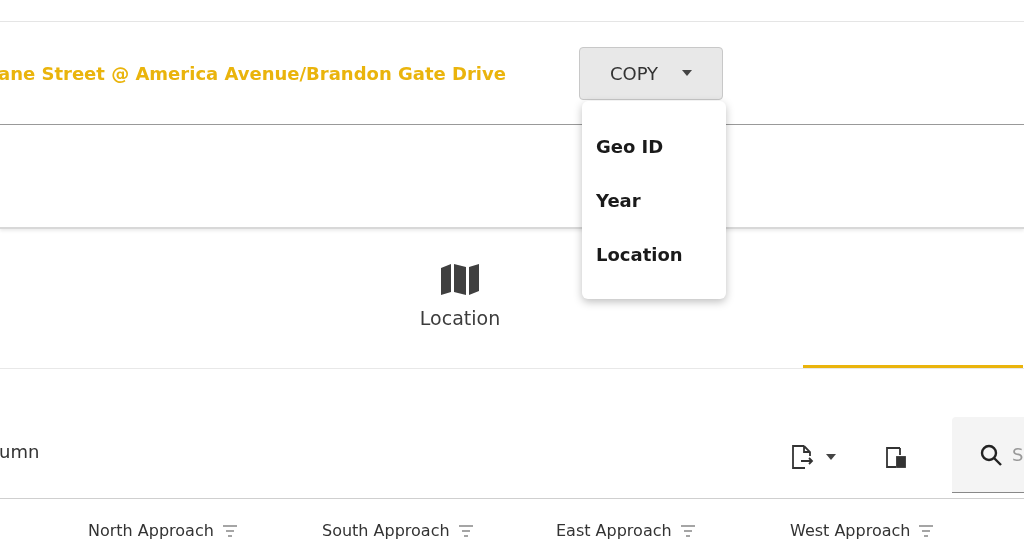 The width and height of the screenshot is (1024, 559). Describe the element at coordinates (991, 455) in the screenshot. I see `search-icon` at that location.